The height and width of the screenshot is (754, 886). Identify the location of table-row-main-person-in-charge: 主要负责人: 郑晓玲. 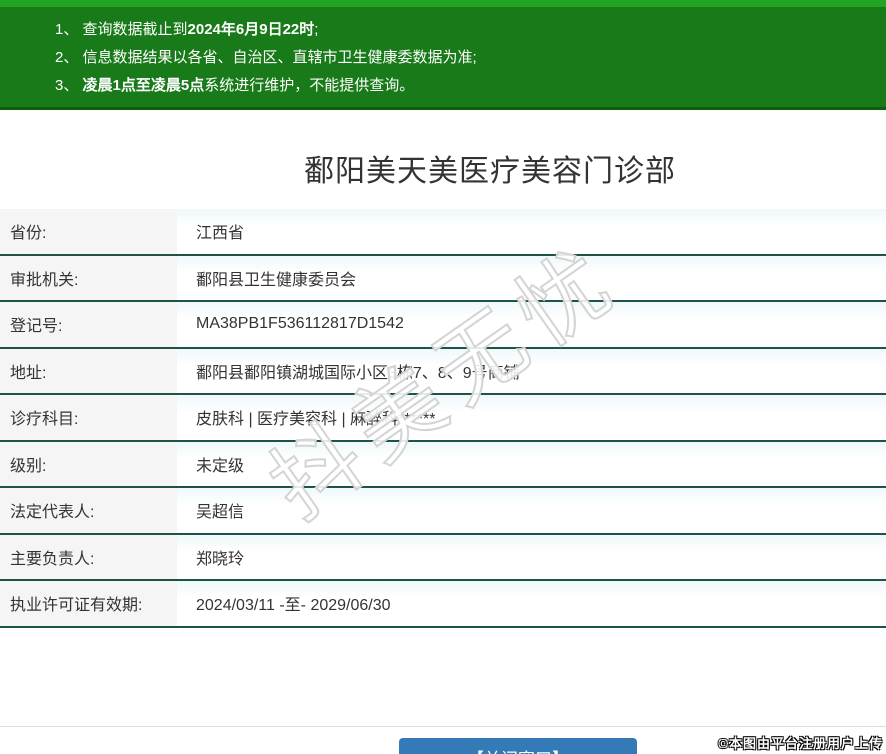
(443, 557).